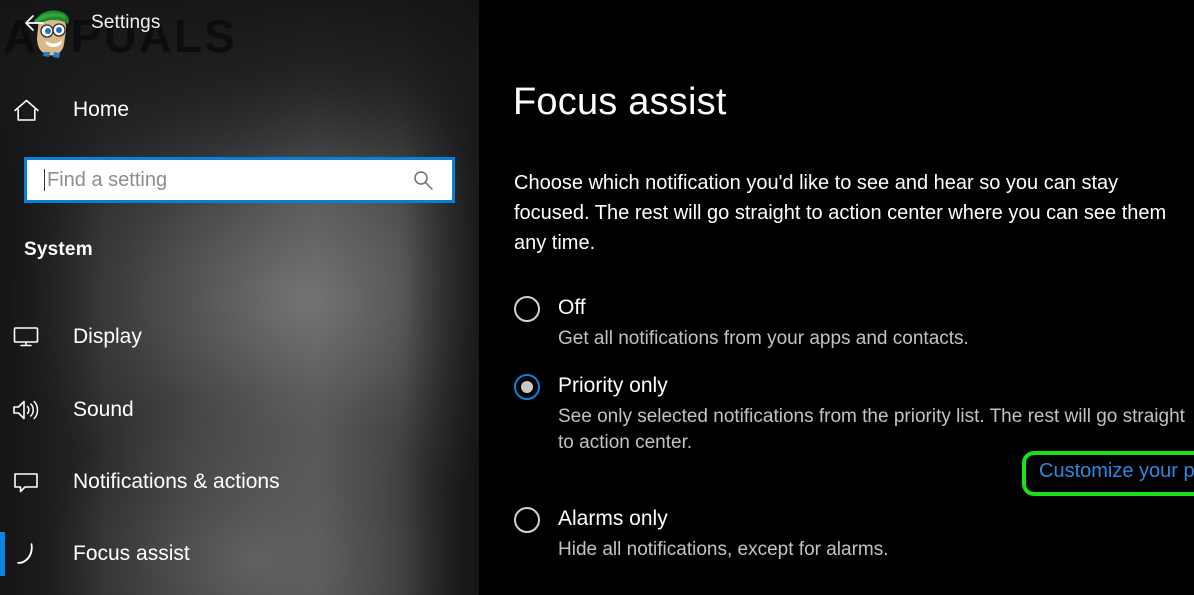 The image size is (1194, 595). What do you see at coordinates (613, 385) in the screenshot?
I see `radio-option-priority-only-label: Priority only` at bounding box center [613, 385].